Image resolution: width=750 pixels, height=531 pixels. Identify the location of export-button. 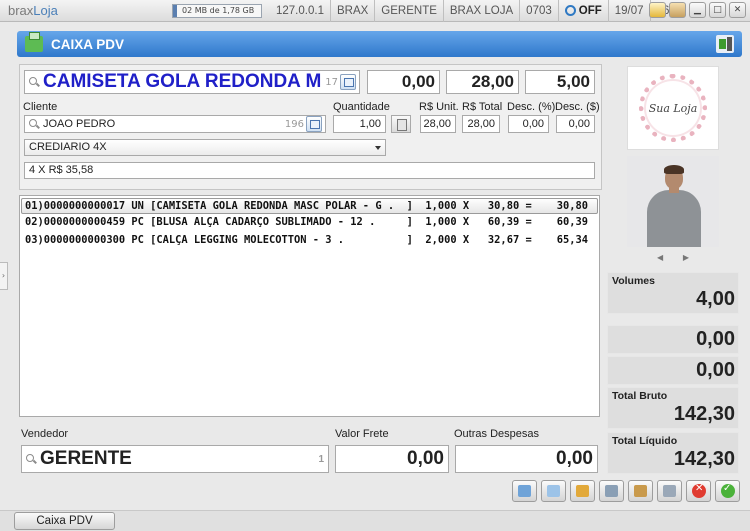
(524, 491).